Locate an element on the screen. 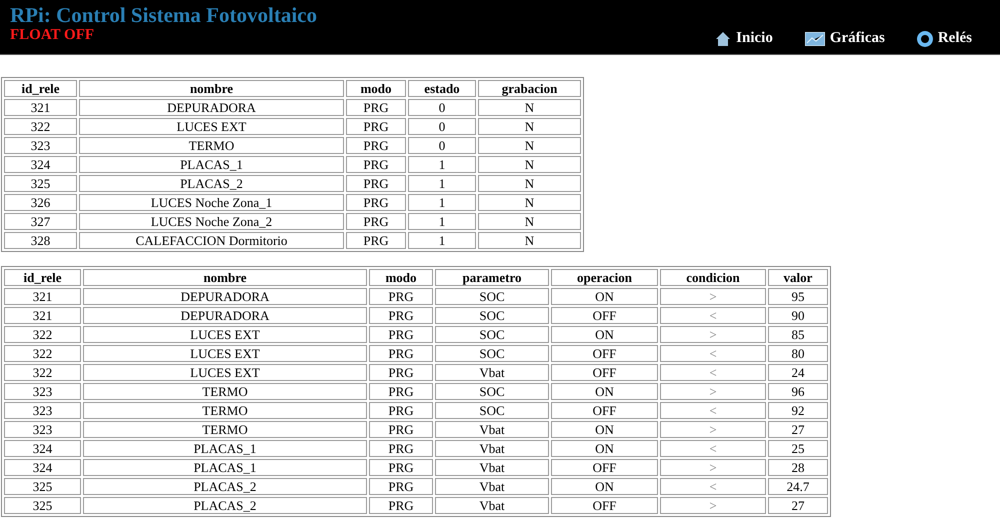  nav-link: Gráficas is located at coordinates (844, 38).